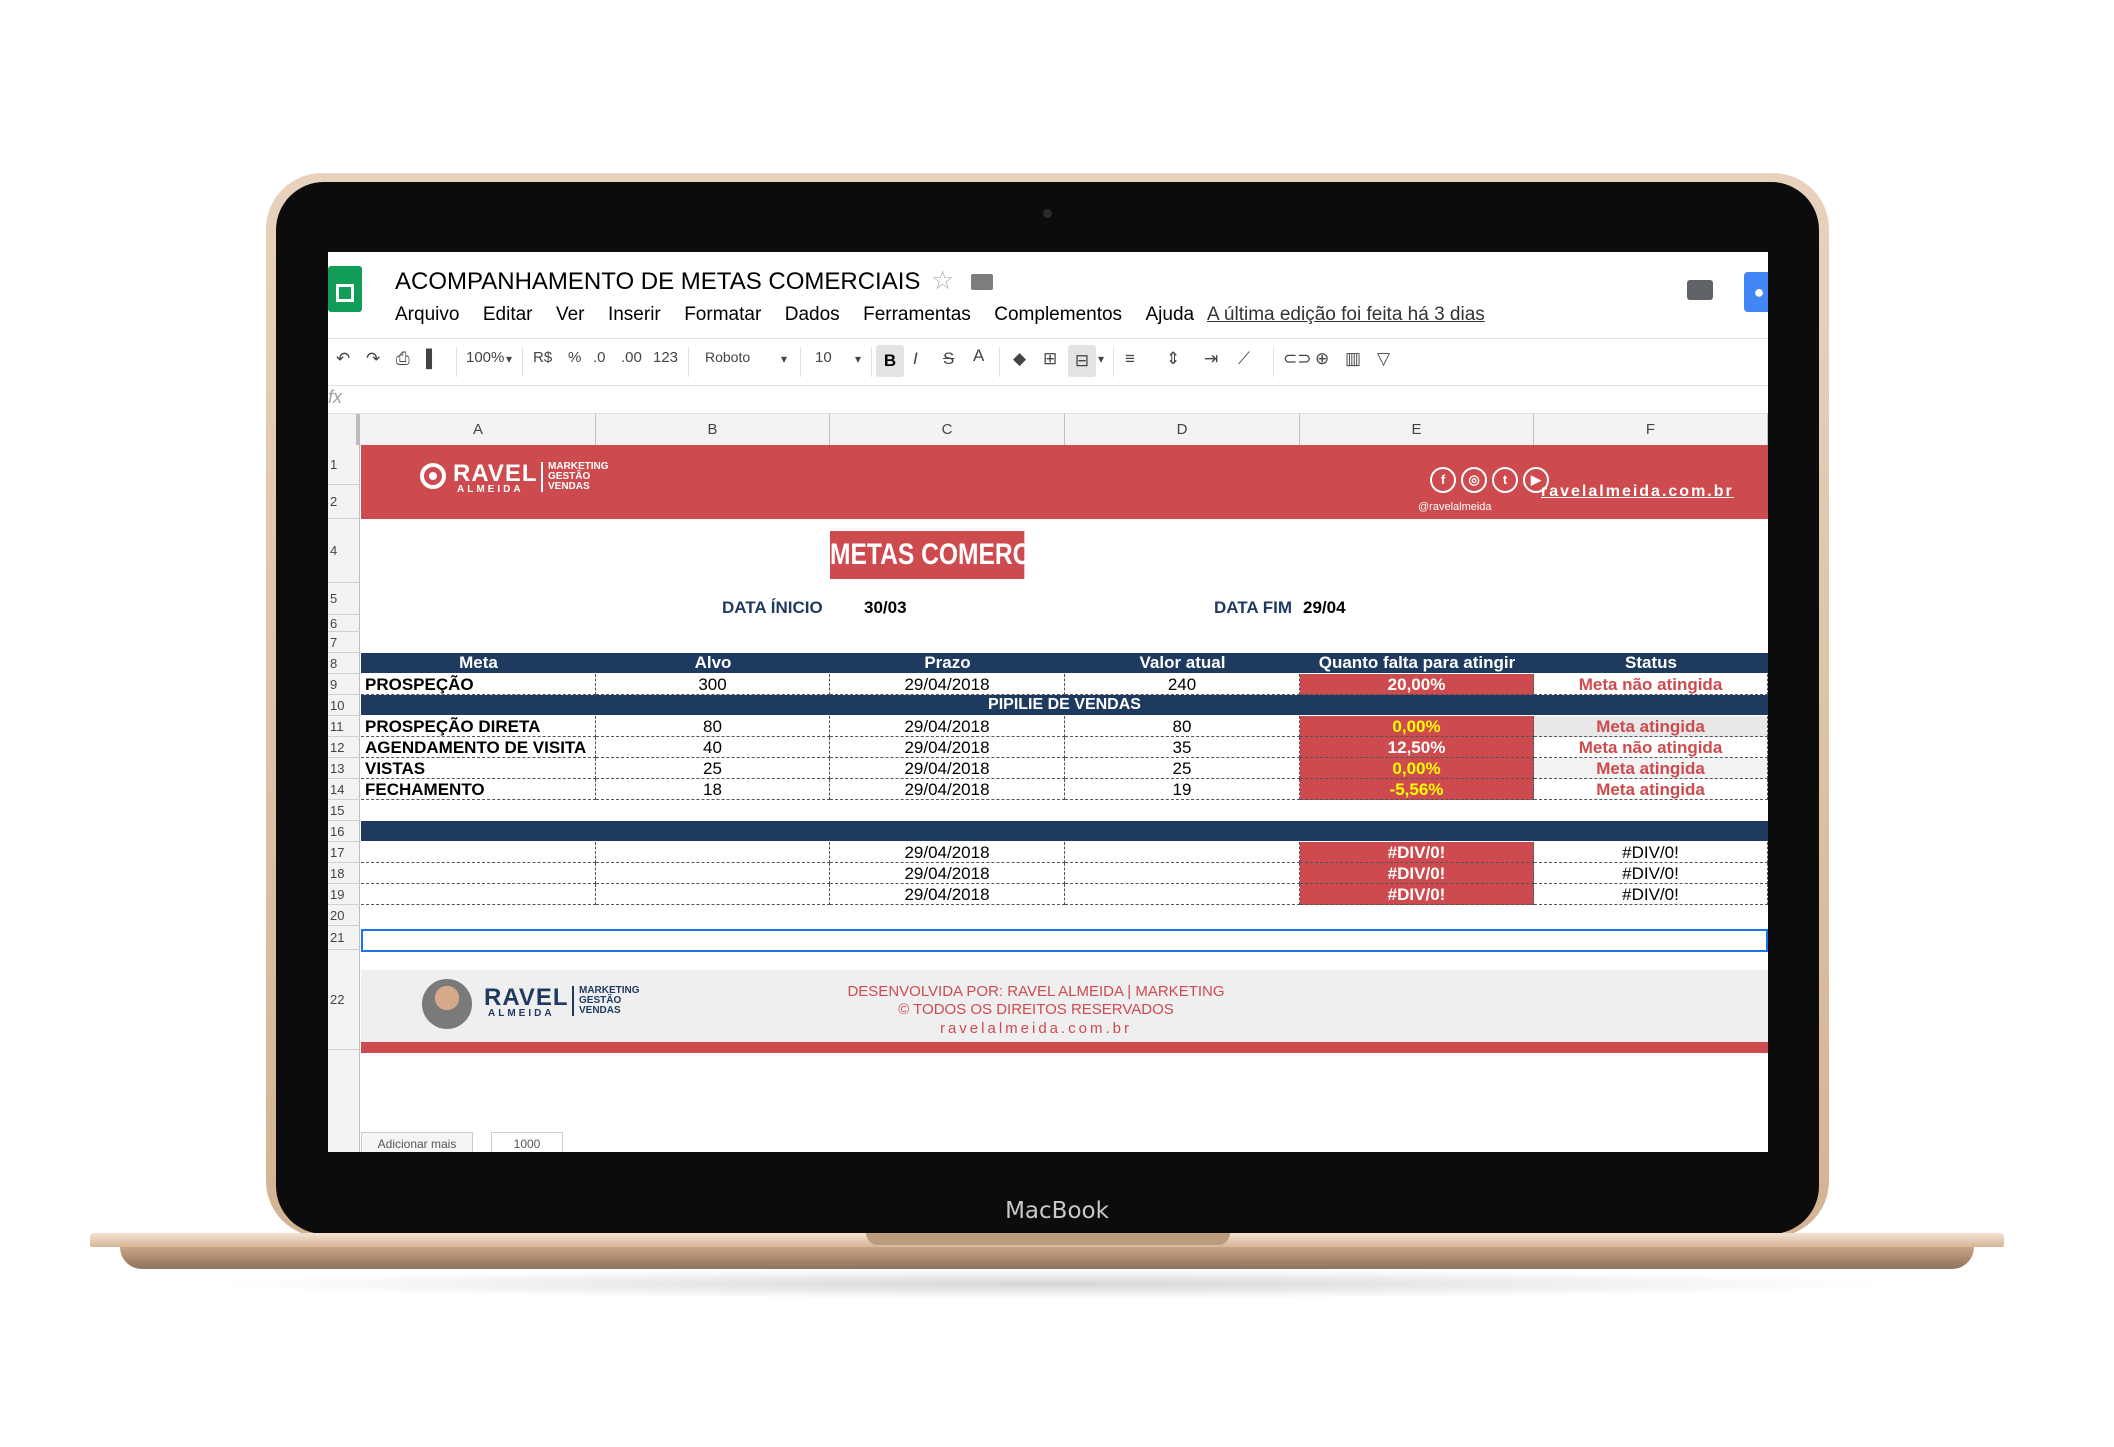 Image resolution: width=2114 pixels, height=1447 pixels. What do you see at coordinates (722, 315) in the screenshot?
I see `menu-formatar: Formatar` at bounding box center [722, 315].